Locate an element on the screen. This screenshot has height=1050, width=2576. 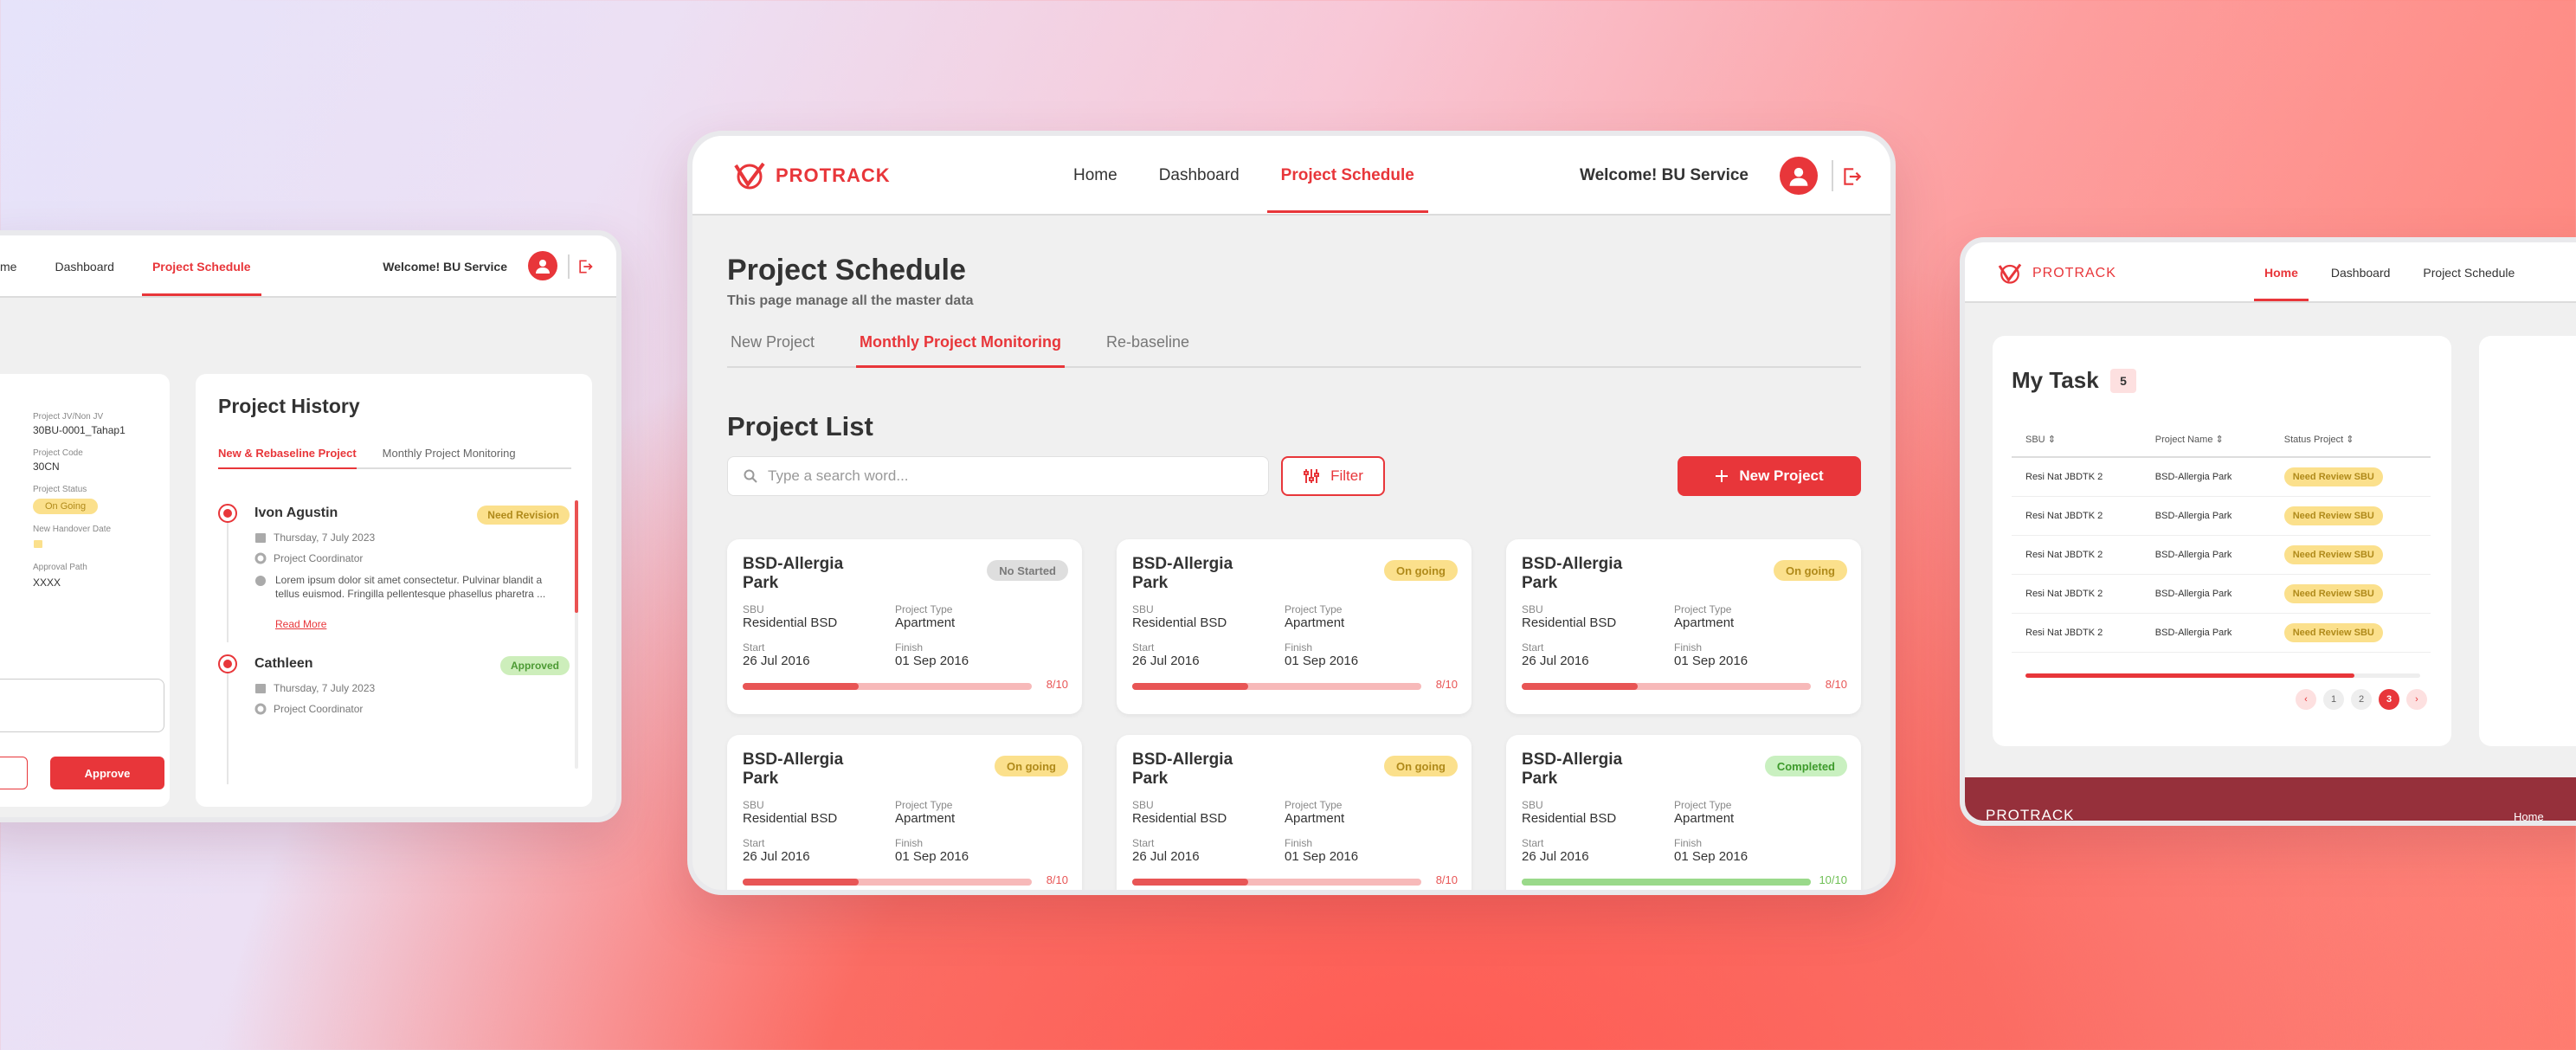
history-date-row: Thursday, 7 July 2023 is located at coordinates (314, 688).